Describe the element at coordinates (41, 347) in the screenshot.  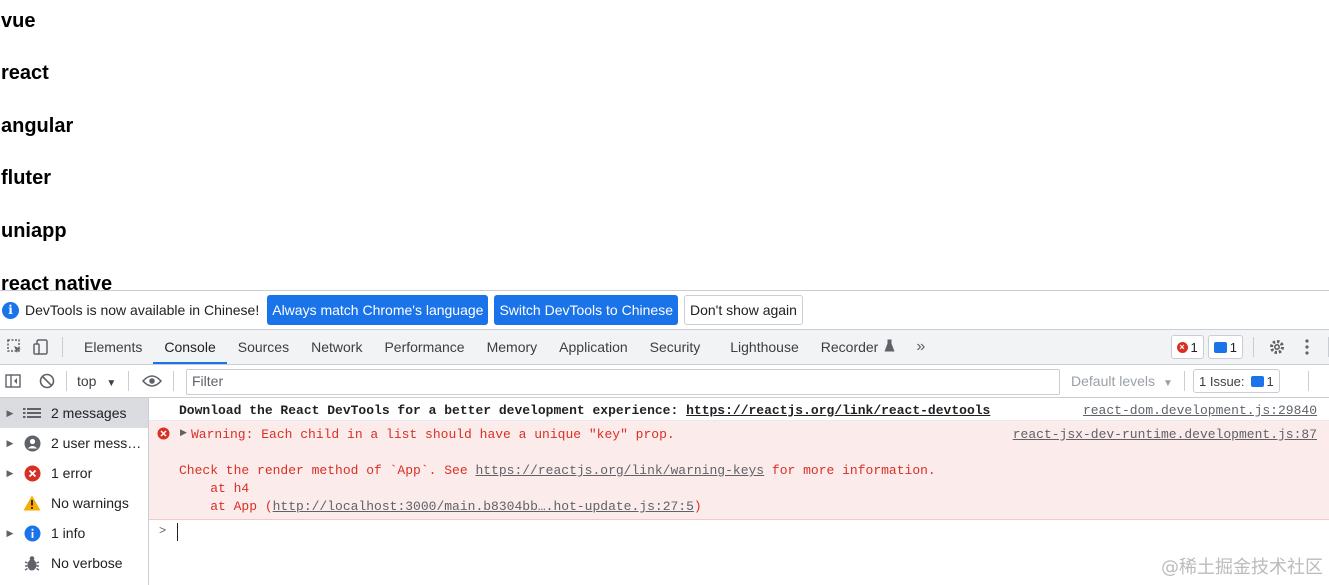
I see `device-toolbar-icon` at that location.